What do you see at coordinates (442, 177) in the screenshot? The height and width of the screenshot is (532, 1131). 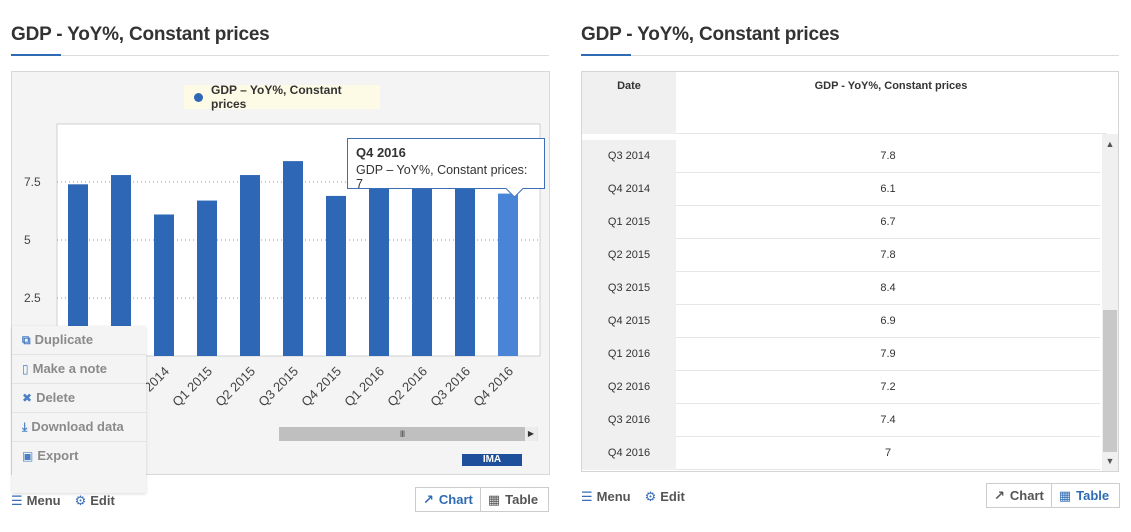 I see `tooltip-text: GDP – YoY%, Constant prices: 7` at bounding box center [442, 177].